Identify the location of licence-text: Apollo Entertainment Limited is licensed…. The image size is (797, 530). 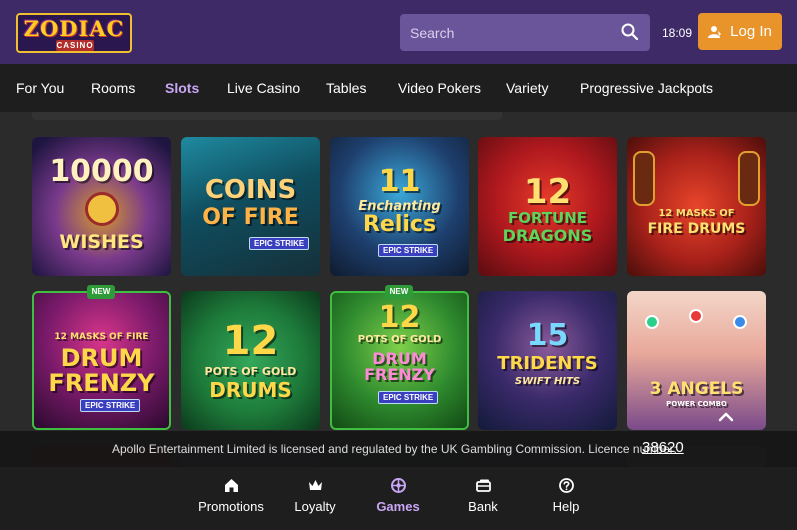
(394, 449).